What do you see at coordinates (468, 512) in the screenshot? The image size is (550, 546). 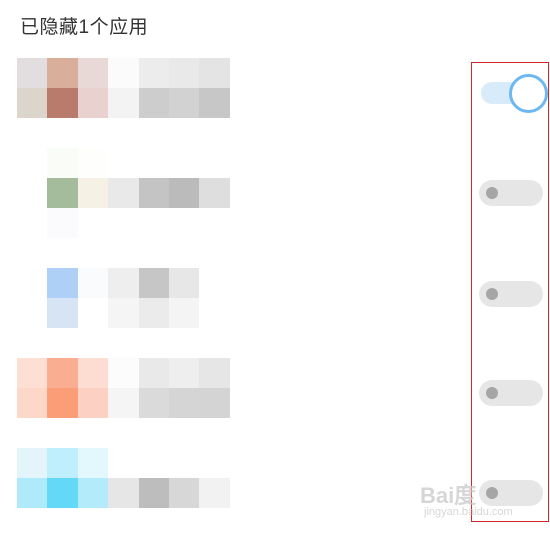 I see `baidu-watermark-site: jingyan.baidu.com` at bounding box center [468, 512].